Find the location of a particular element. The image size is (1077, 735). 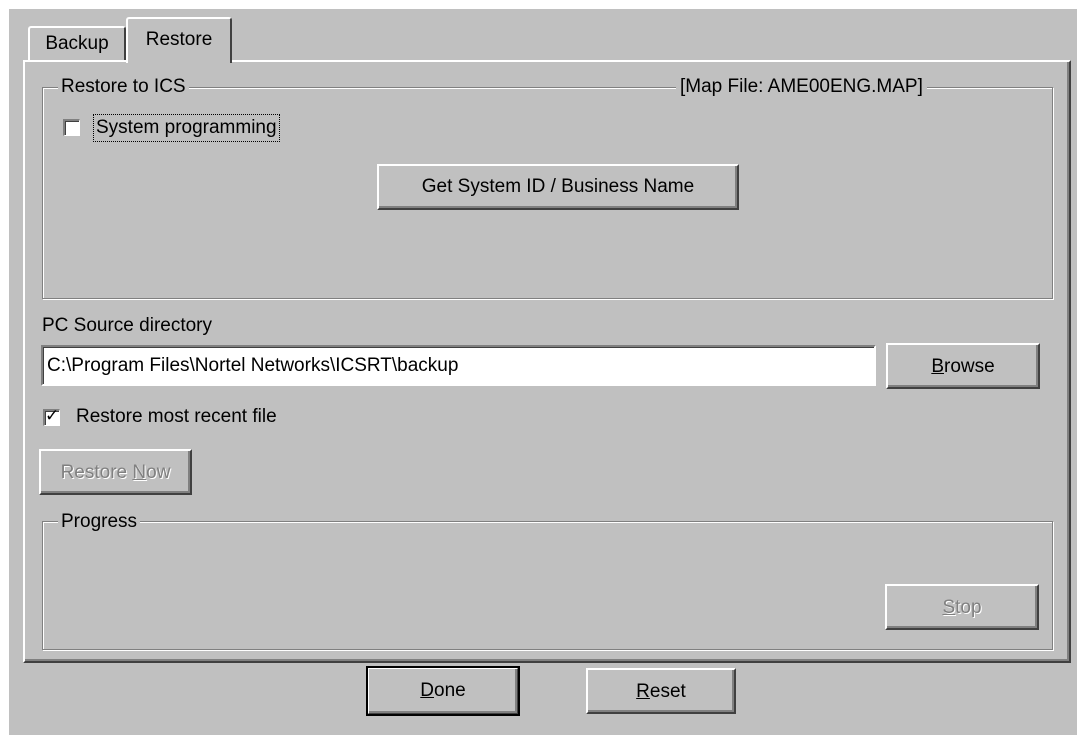

done-accel: D is located at coordinates (427, 690).